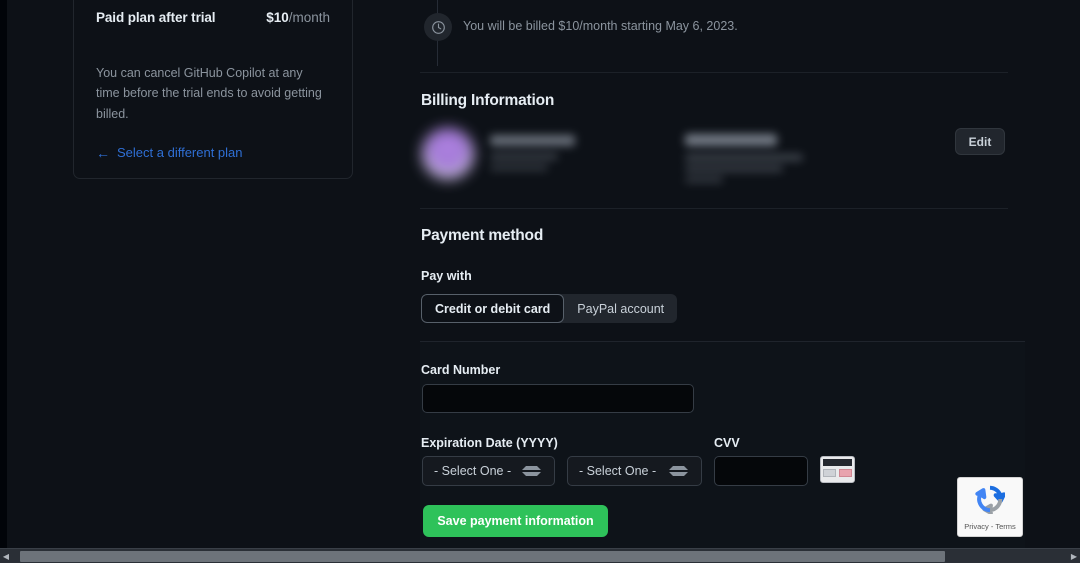 The width and height of the screenshot is (1080, 563). I want to click on edit-billing-button: Edit, so click(980, 141).